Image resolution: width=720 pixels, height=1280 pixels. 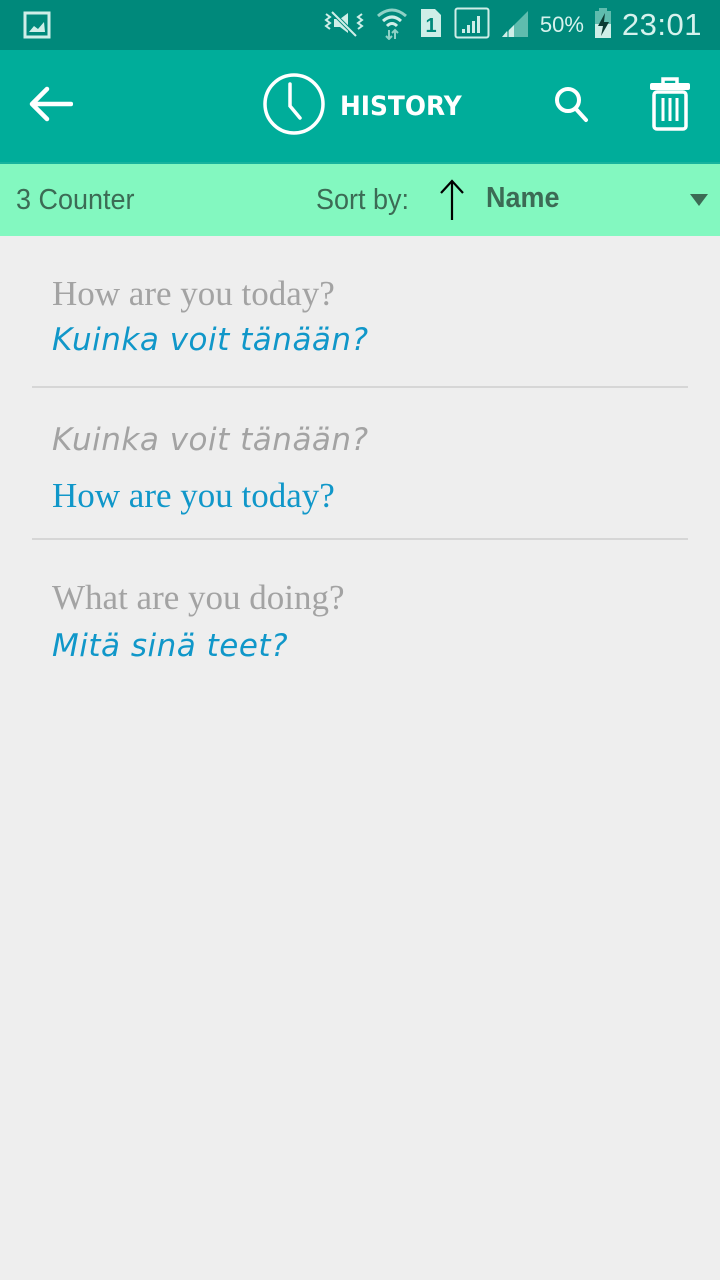 What do you see at coordinates (472, 25) in the screenshot?
I see `signal-icon` at bounding box center [472, 25].